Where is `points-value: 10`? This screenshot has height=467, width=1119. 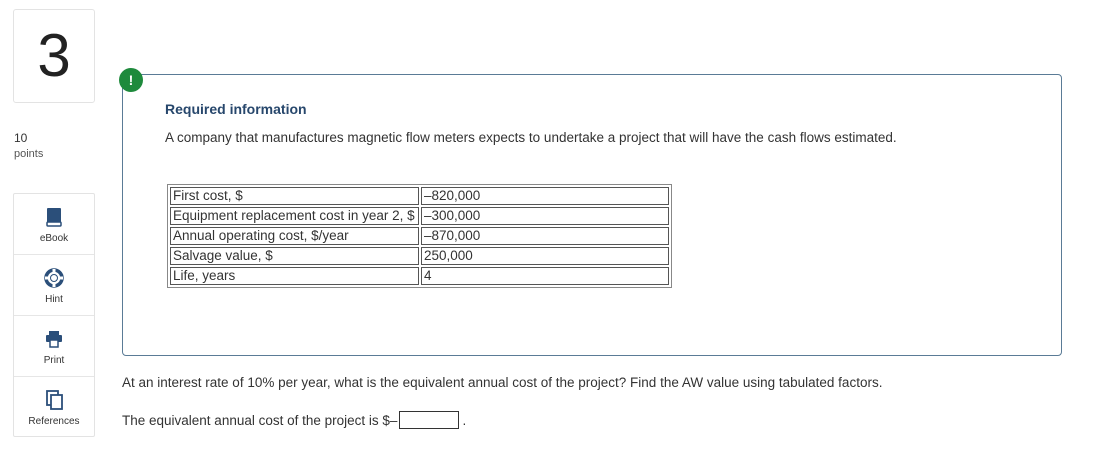
points-value: 10 is located at coordinates (21, 138).